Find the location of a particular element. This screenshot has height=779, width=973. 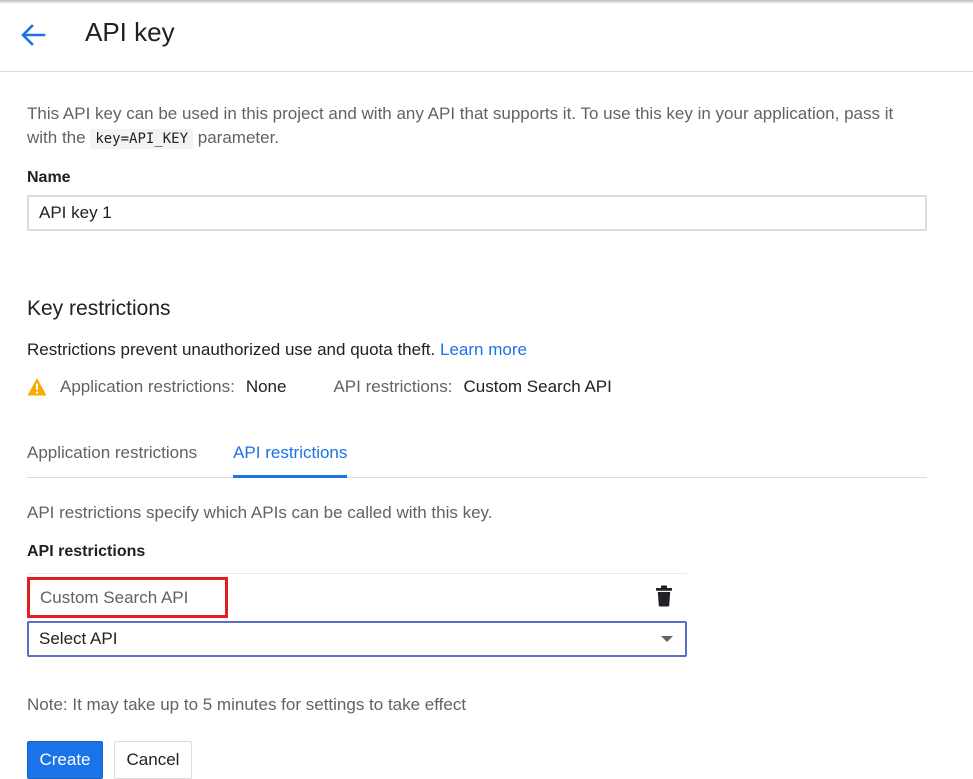

trash-icon is located at coordinates (664, 596).